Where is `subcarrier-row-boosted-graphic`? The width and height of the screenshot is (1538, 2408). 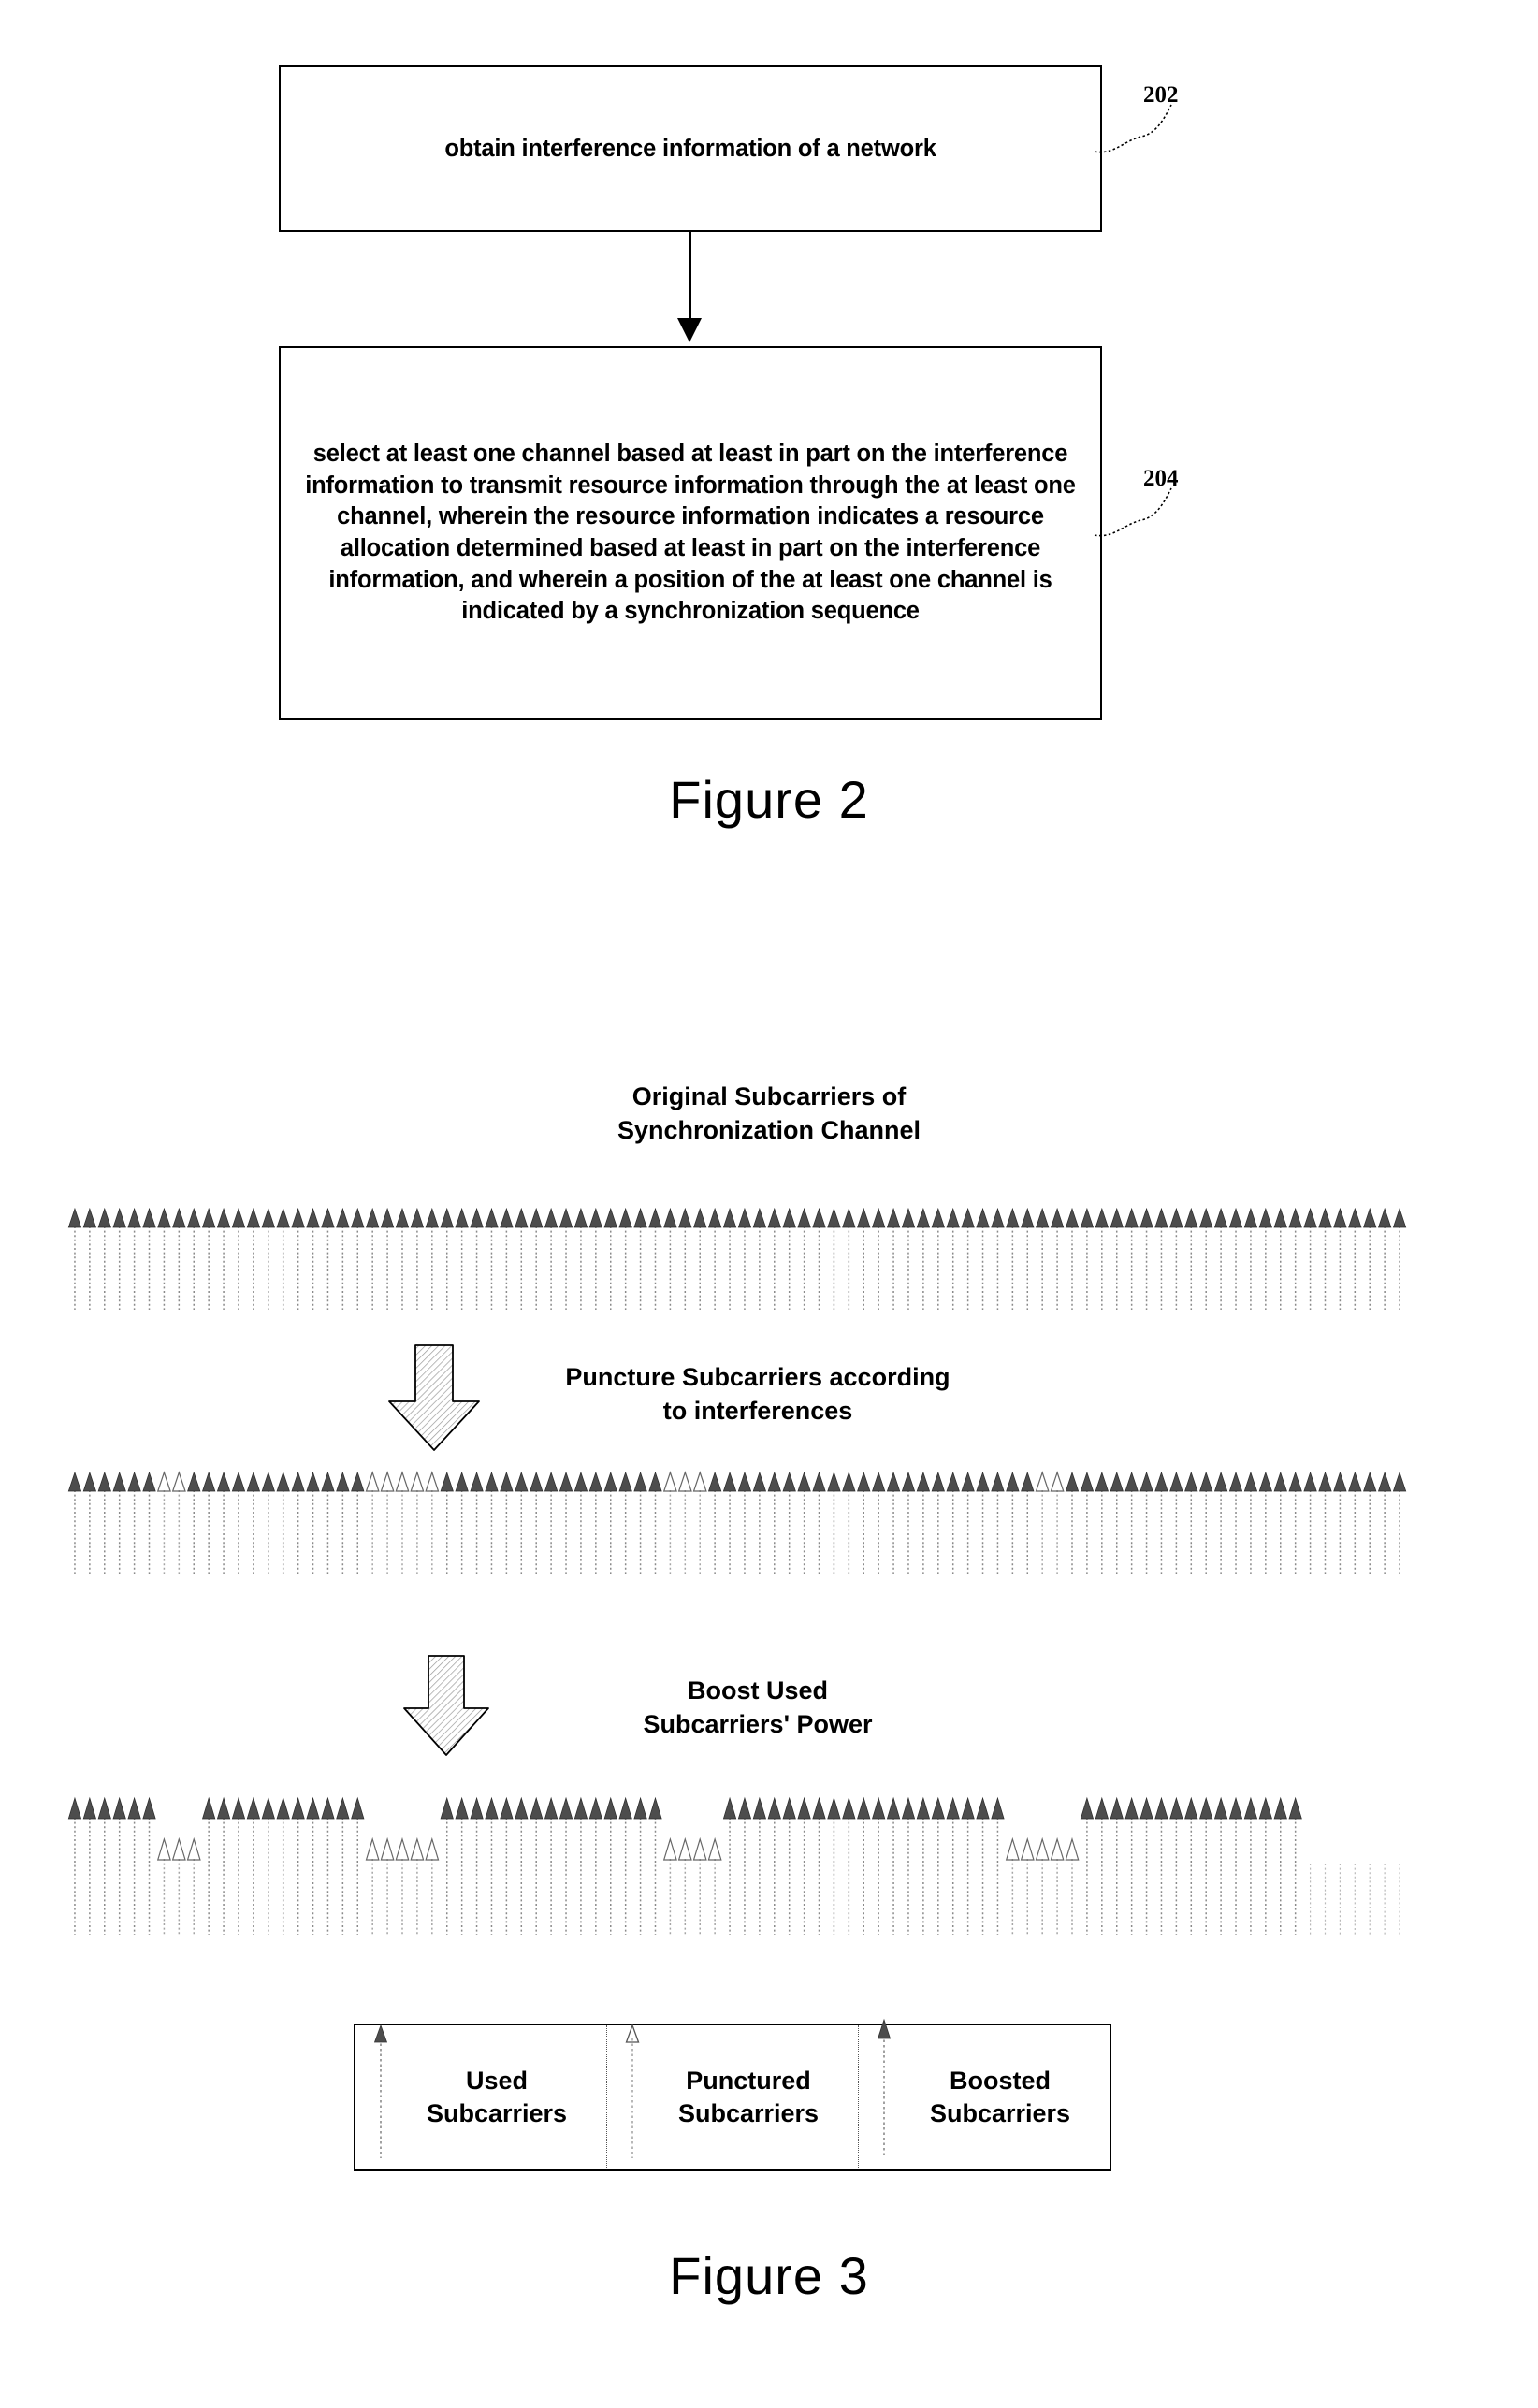
subcarrier-row-boosted-graphic is located at coordinates (734, 1866).